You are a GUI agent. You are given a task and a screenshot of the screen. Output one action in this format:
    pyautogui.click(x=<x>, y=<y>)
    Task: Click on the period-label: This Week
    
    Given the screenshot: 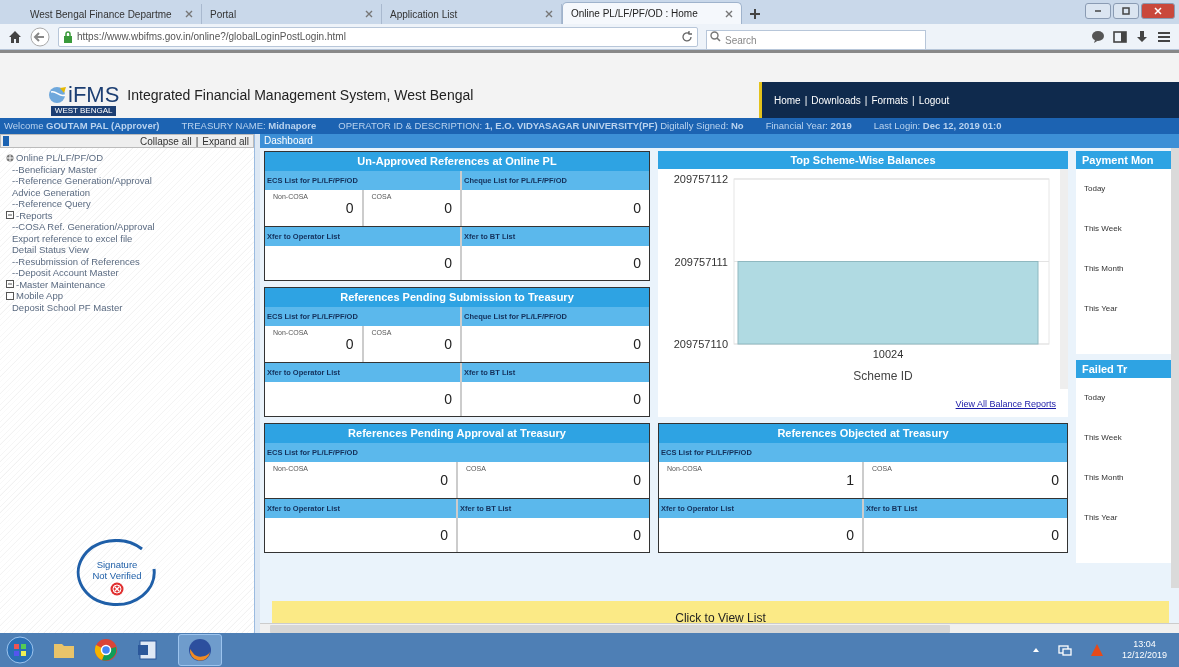 What is the action you would take?
    pyautogui.click(x=1103, y=229)
    